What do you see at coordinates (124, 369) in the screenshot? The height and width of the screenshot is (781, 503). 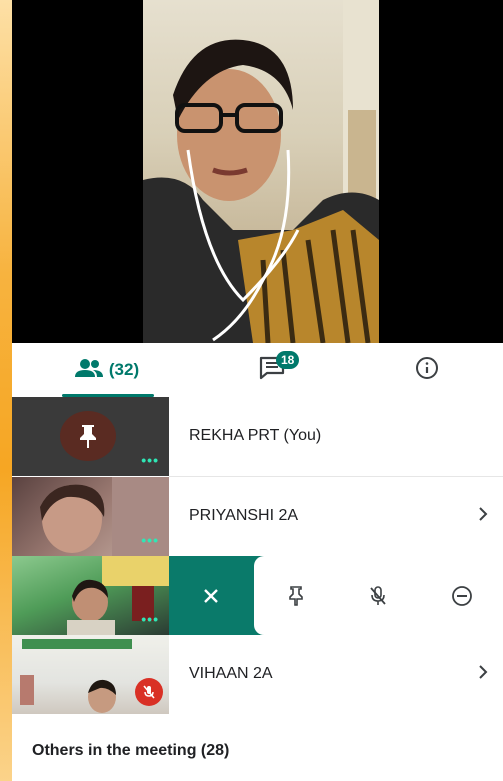 I see `people-count: (32)` at bounding box center [124, 369].